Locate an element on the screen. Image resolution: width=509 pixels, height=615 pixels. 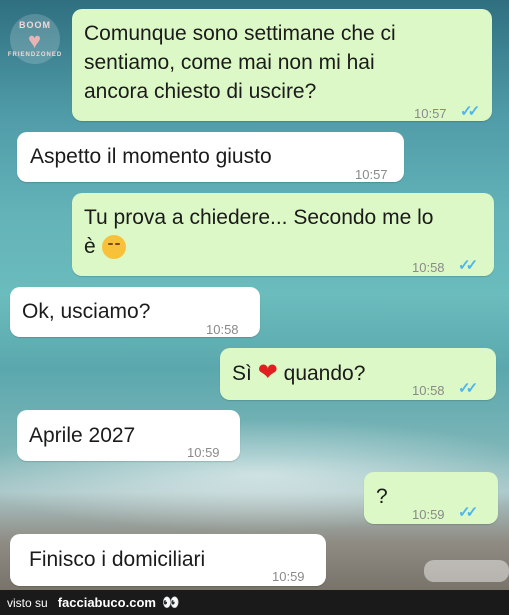
broken-heart-icon: ♥ is located at coordinates (35, 40).